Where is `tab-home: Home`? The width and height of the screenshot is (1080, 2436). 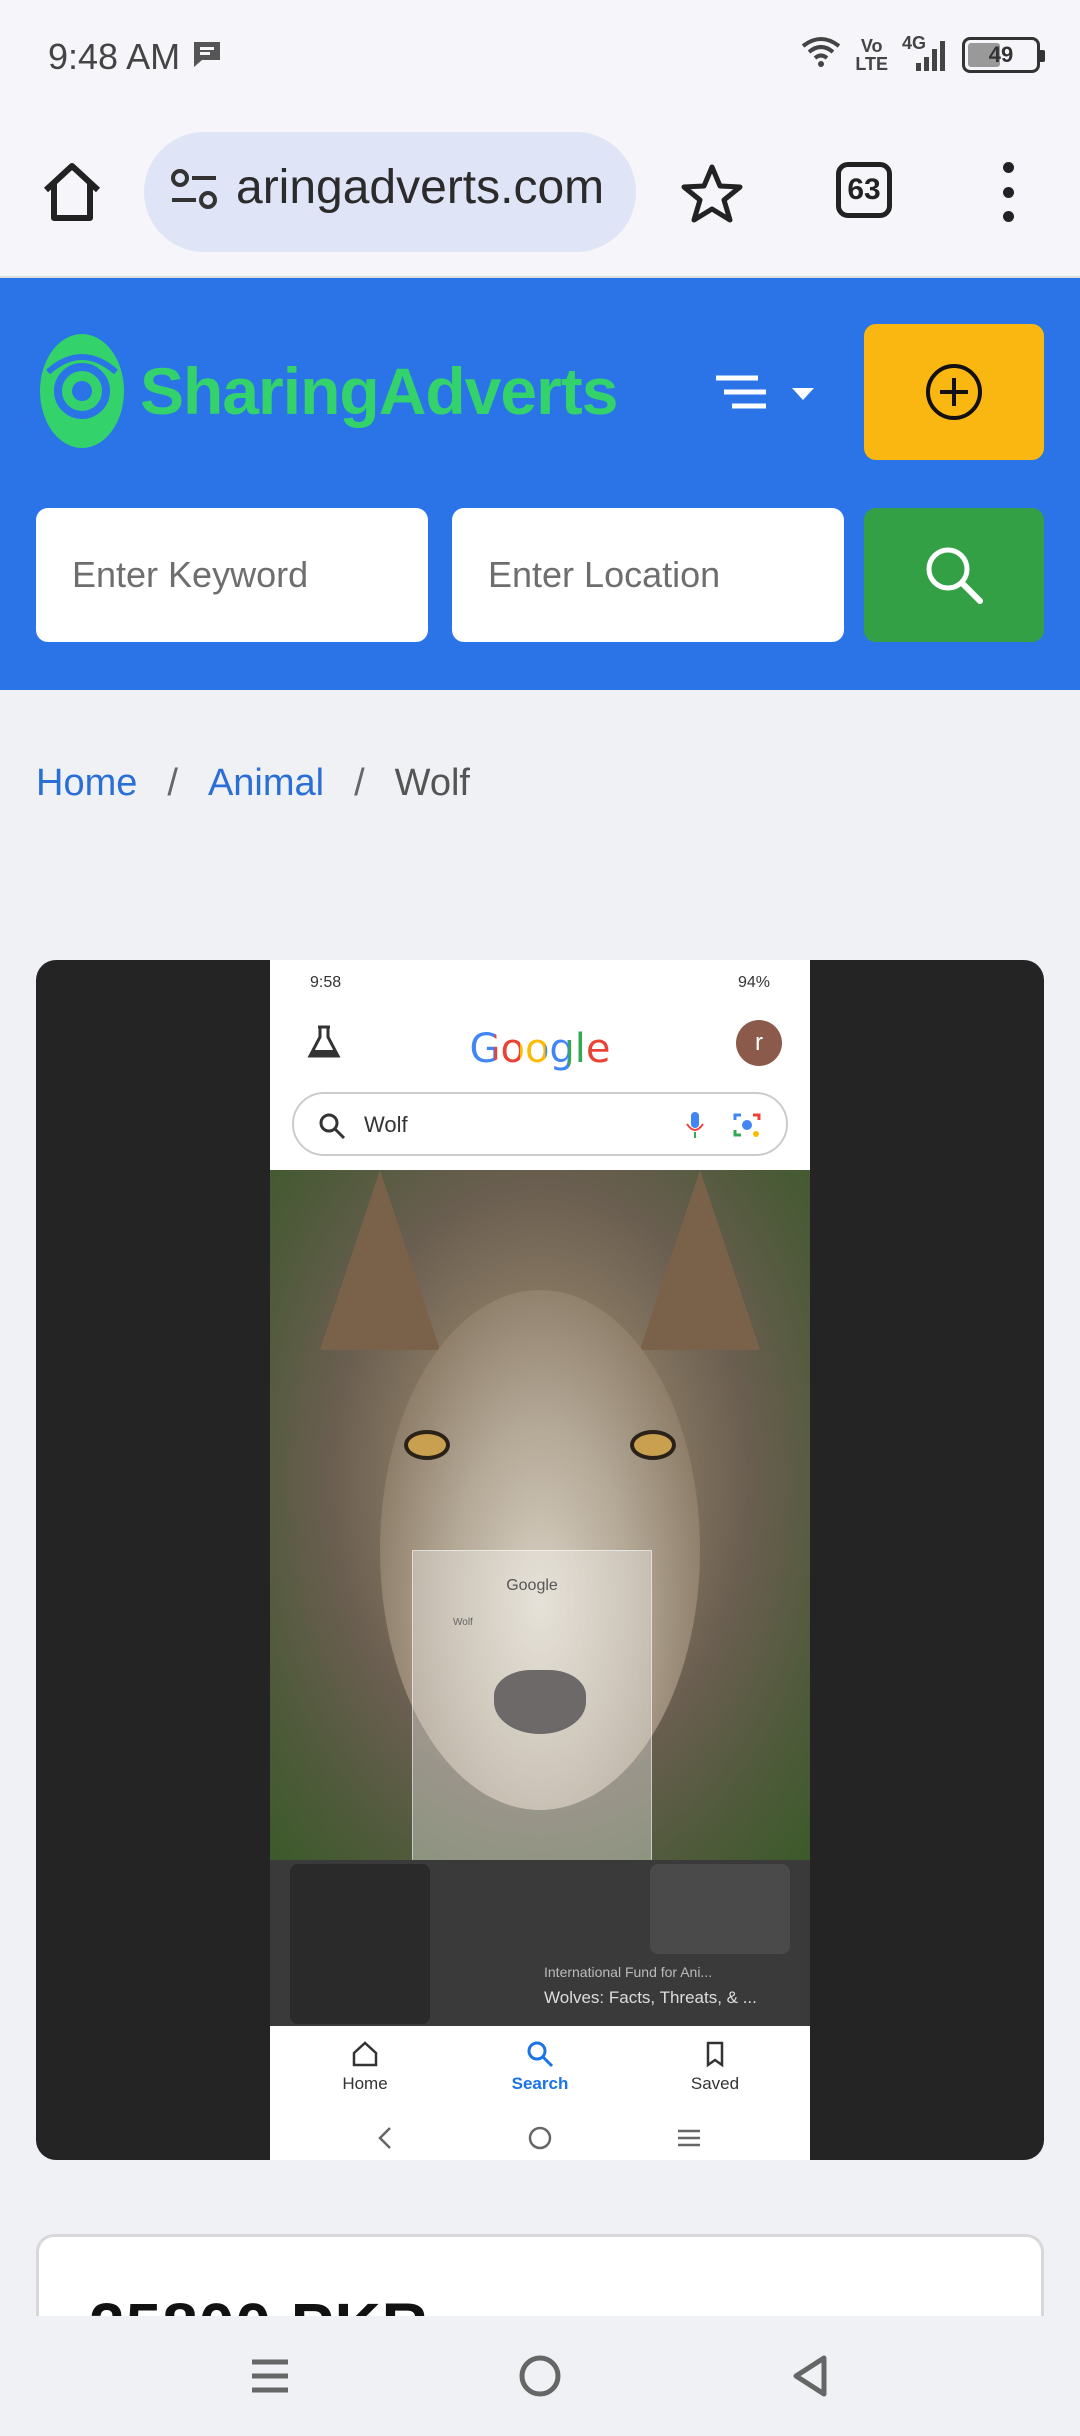
tab-home: Home is located at coordinates (365, 2067).